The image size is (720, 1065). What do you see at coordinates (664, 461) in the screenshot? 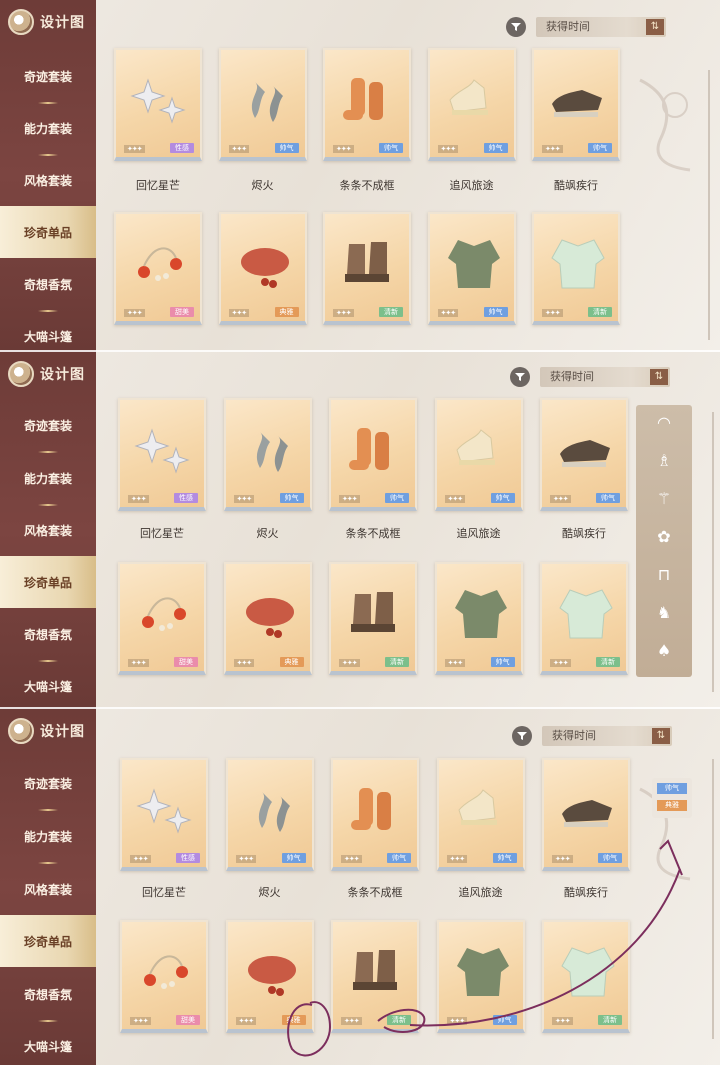
I see `dress-icon: ♗` at bounding box center [664, 461].